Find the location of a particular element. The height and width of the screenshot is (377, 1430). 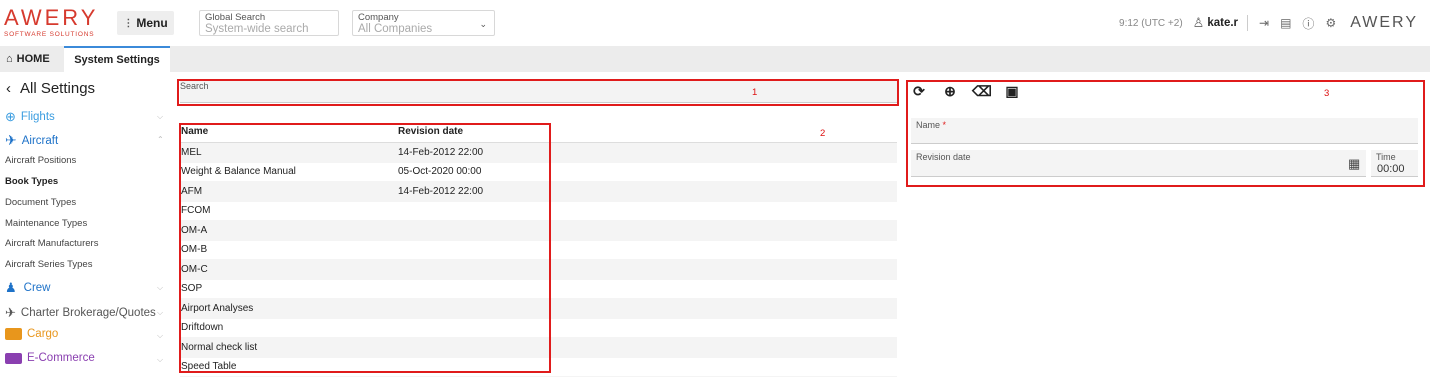

table-row: Airport Analyses is located at coordinates (538, 309).